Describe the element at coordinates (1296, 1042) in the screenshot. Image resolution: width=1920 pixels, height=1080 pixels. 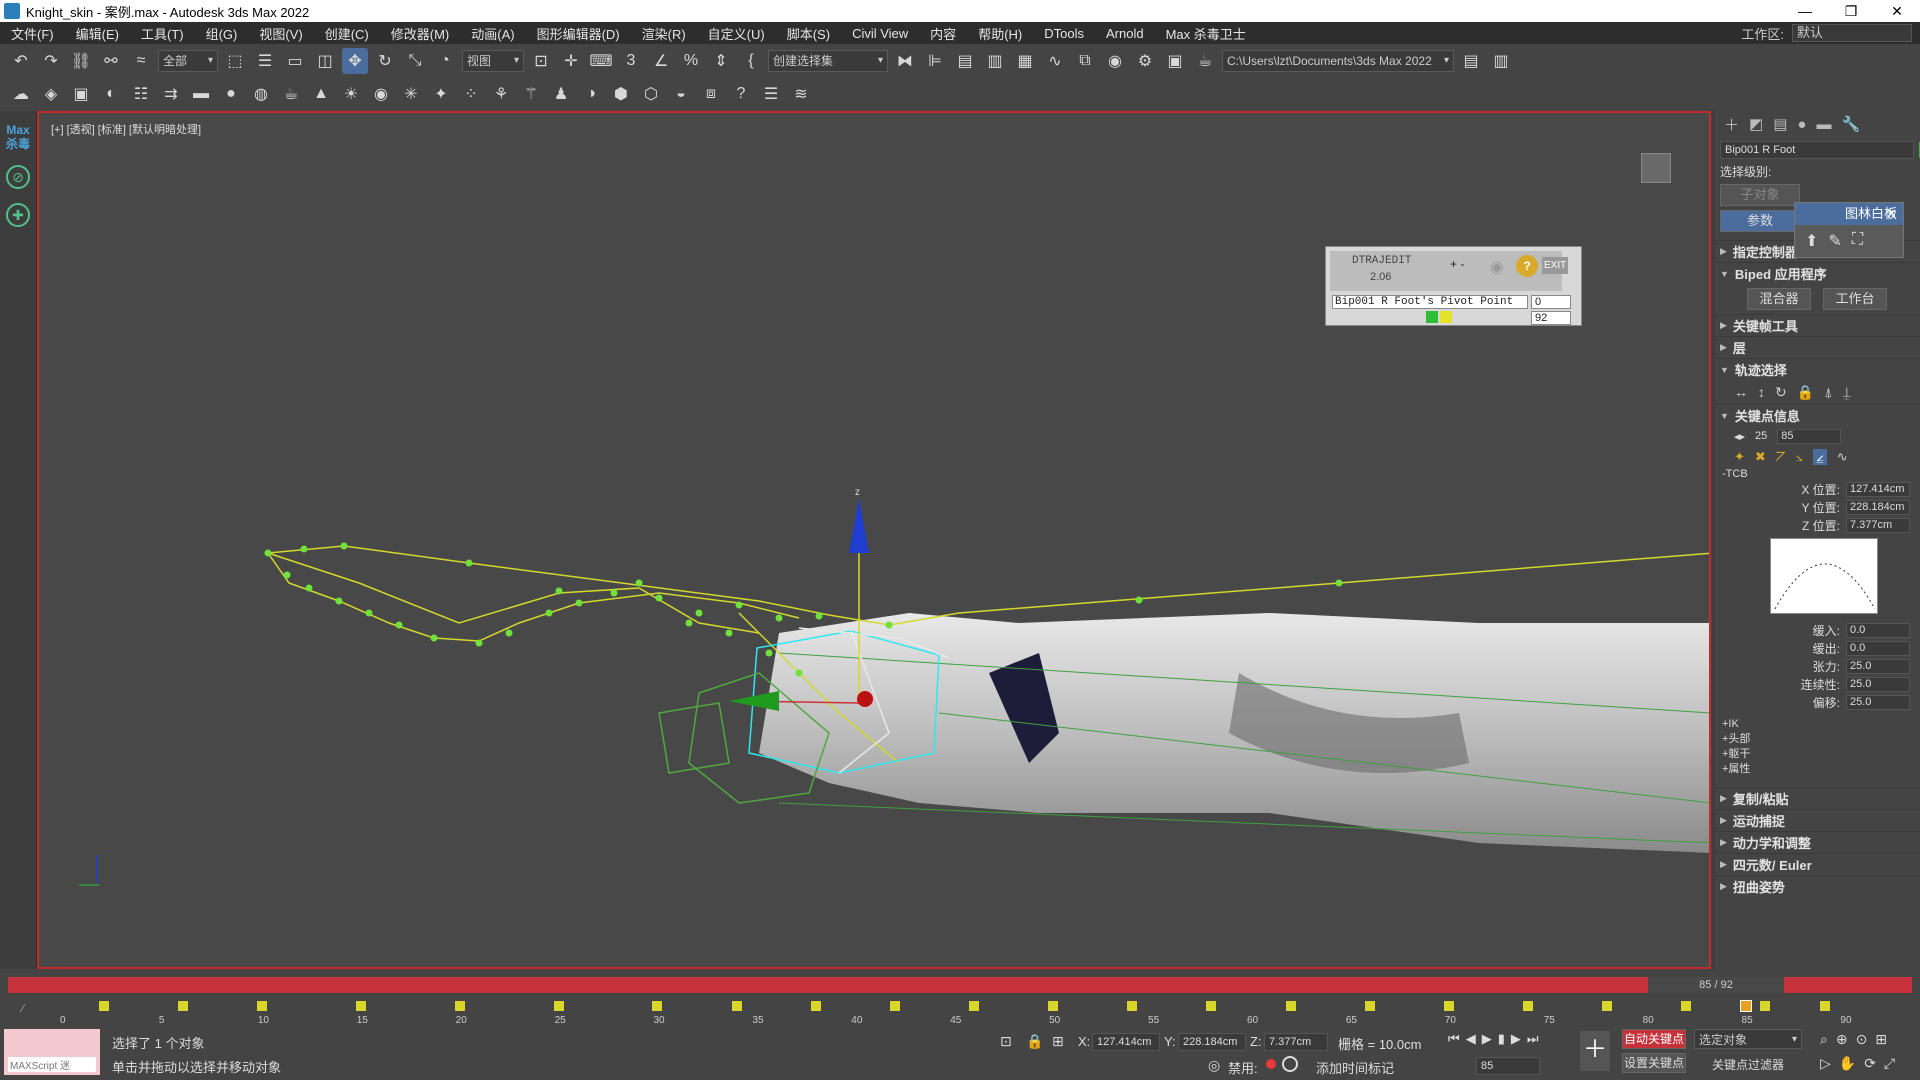
I see `z-coord-field: 7.377cm` at that location.